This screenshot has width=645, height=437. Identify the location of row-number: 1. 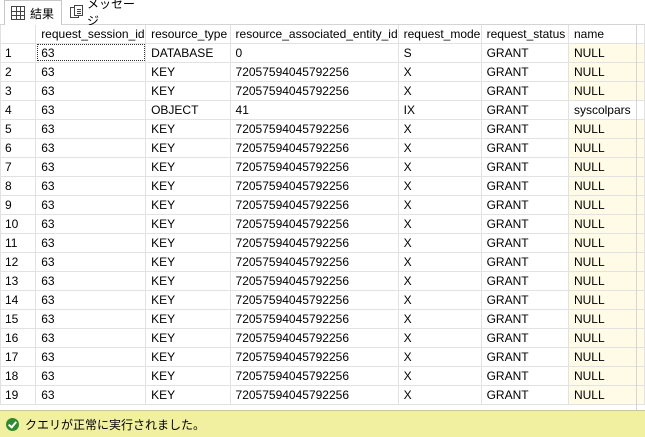
(18, 52).